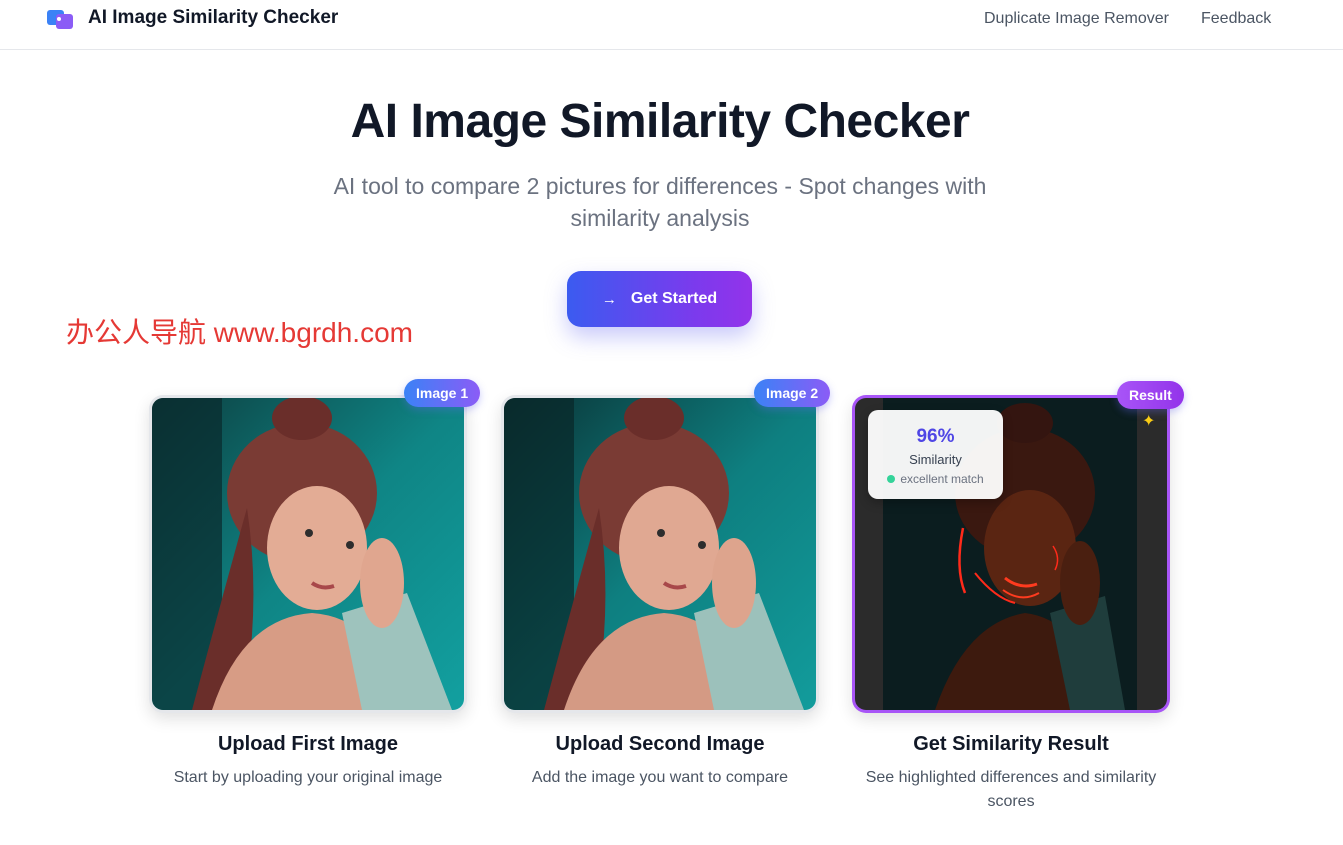 Image resolution: width=1343 pixels, height=845 pixels. I want to click on similarity-percentage: 96%, so click(935, 436).